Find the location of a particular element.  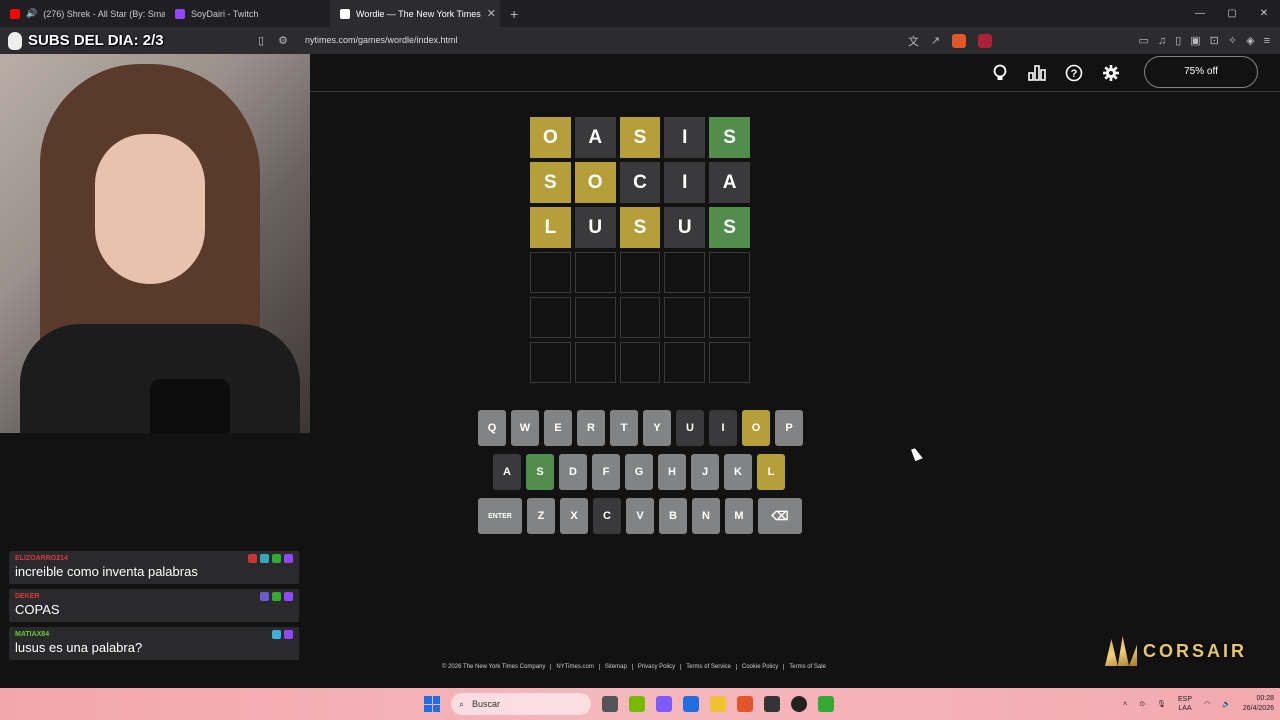

key-t: T is located at coordinates (624, 428).